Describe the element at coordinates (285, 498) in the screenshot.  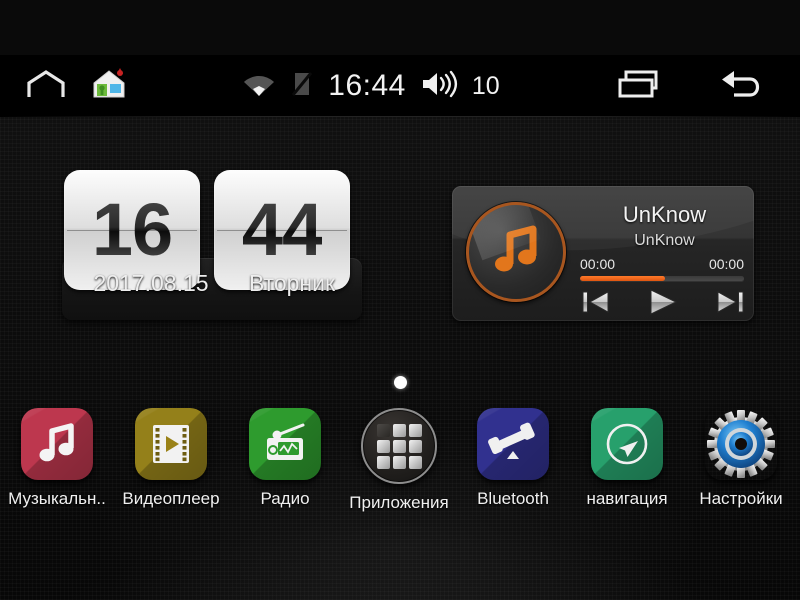
I see `app-label: Радио` at that location.